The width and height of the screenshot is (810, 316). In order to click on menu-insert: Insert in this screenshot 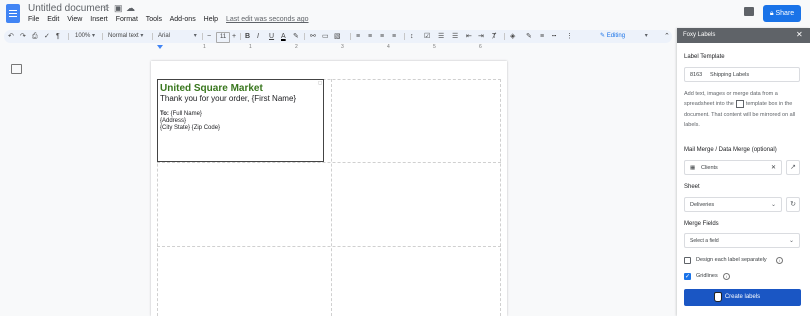, I will do `click(99, 19)`.